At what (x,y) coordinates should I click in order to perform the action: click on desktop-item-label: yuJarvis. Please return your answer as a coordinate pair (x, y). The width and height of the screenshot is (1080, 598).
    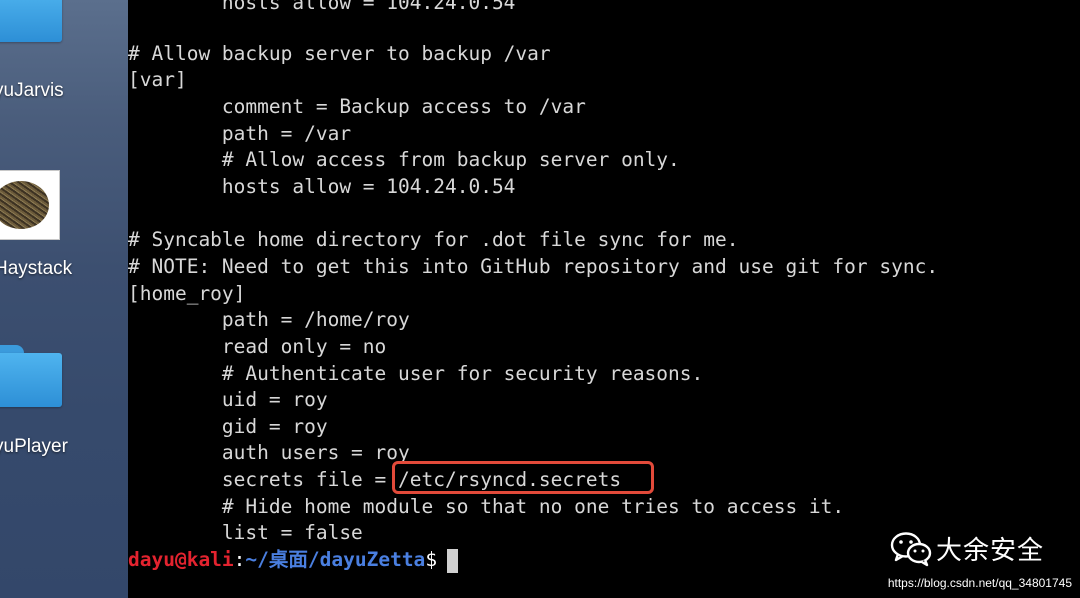
    Looking at the image, I should click on (32, 90).